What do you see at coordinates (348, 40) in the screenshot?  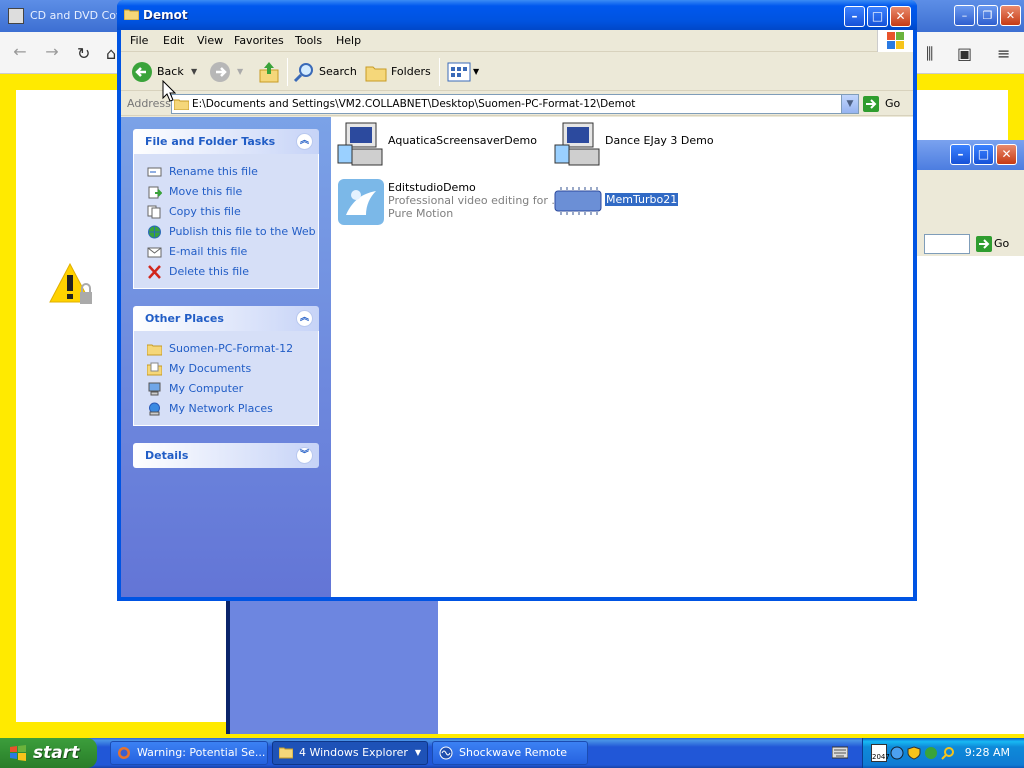 I see `menu-help: Help` at bounding box center [348, 40].